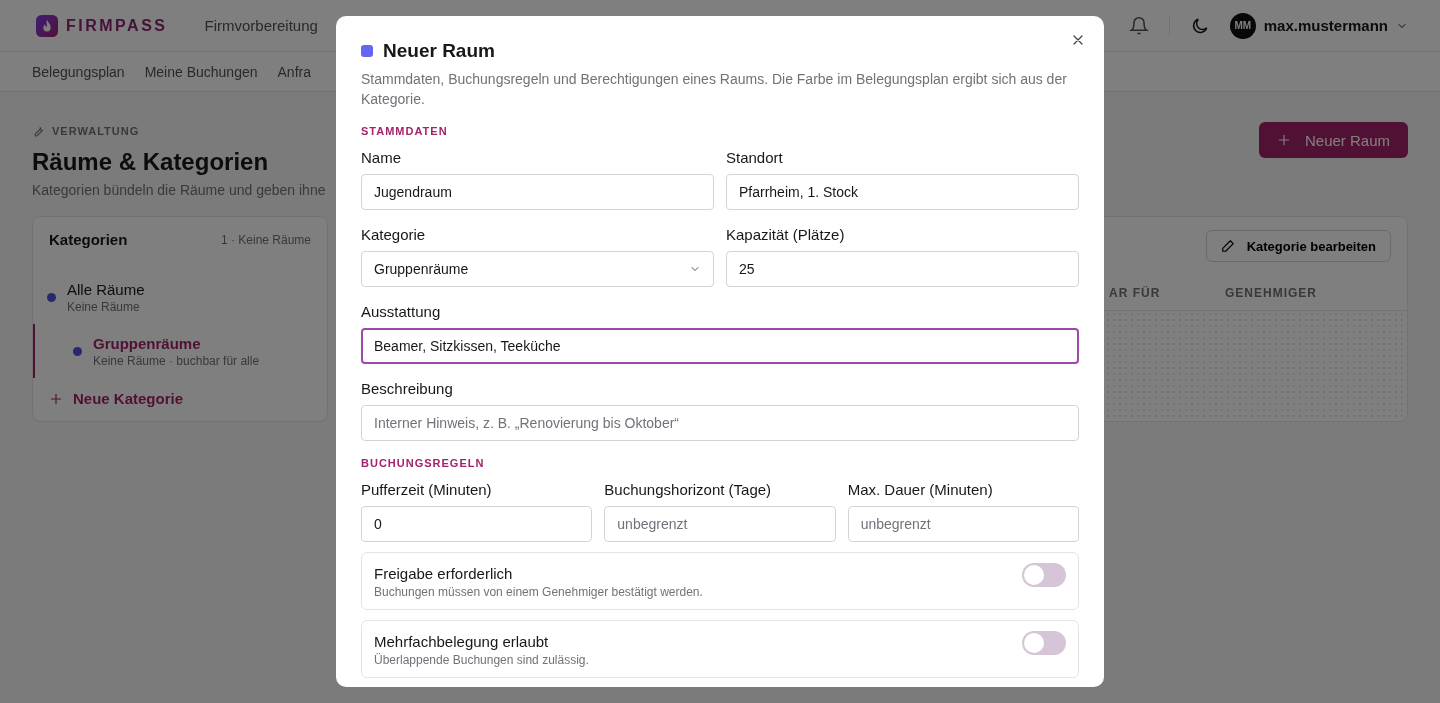 The image size is (1440, 703). Describe the element at coordinates (421, 269) in the screenshot. I see `select-value: Gruppenräume` at that location.